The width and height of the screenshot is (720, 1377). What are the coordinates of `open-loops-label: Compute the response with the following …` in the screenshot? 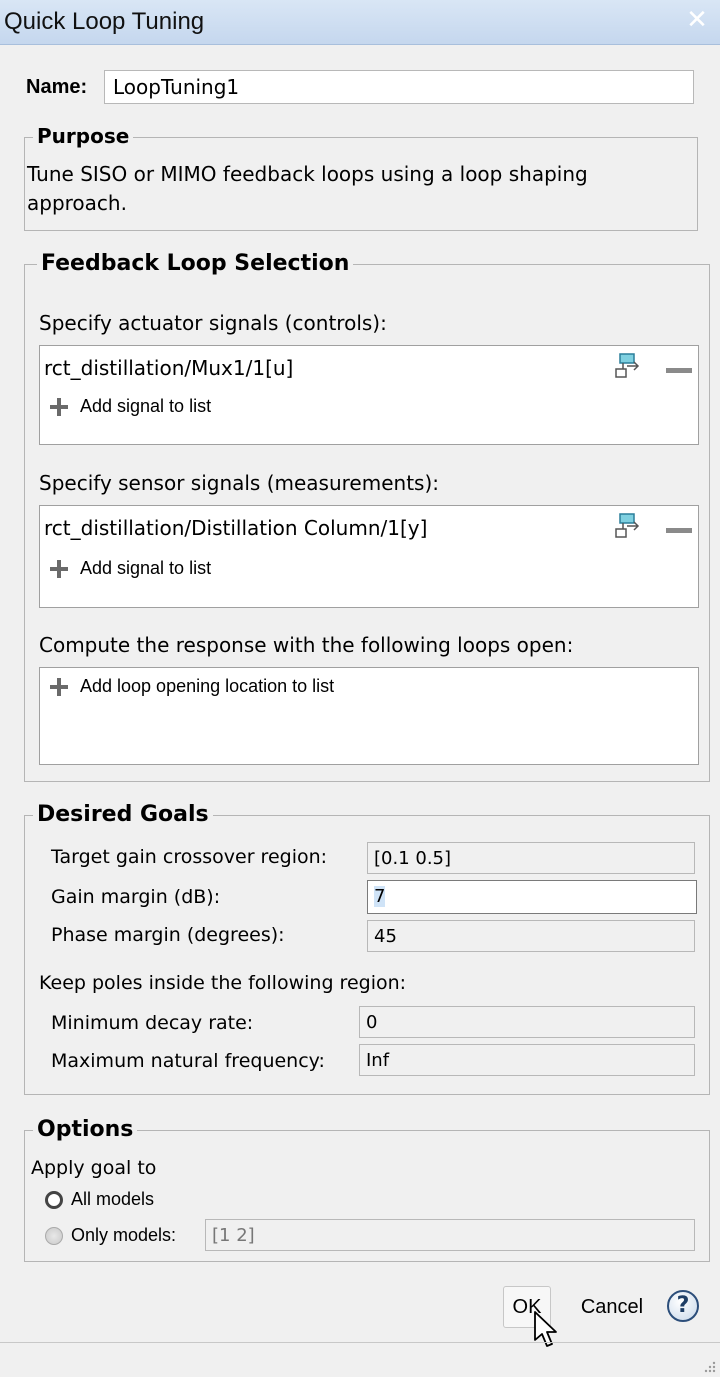 It's located at (306, 645).